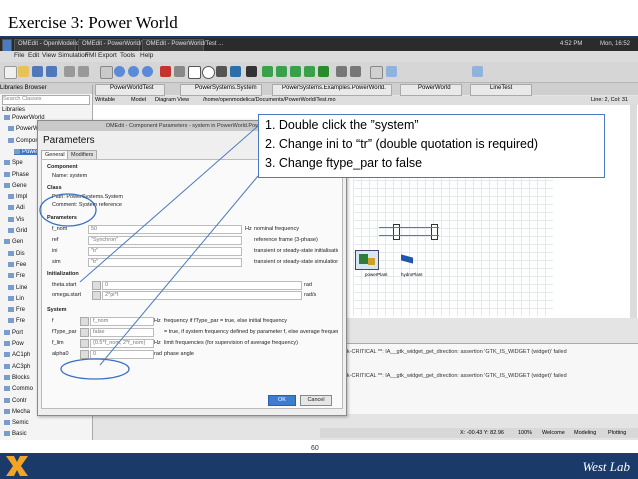 This screenshot has height=479, width=638. Describe the element at coordinates (319, 466) in the screenshot. I see `slide-footer: West Lab` at that location.